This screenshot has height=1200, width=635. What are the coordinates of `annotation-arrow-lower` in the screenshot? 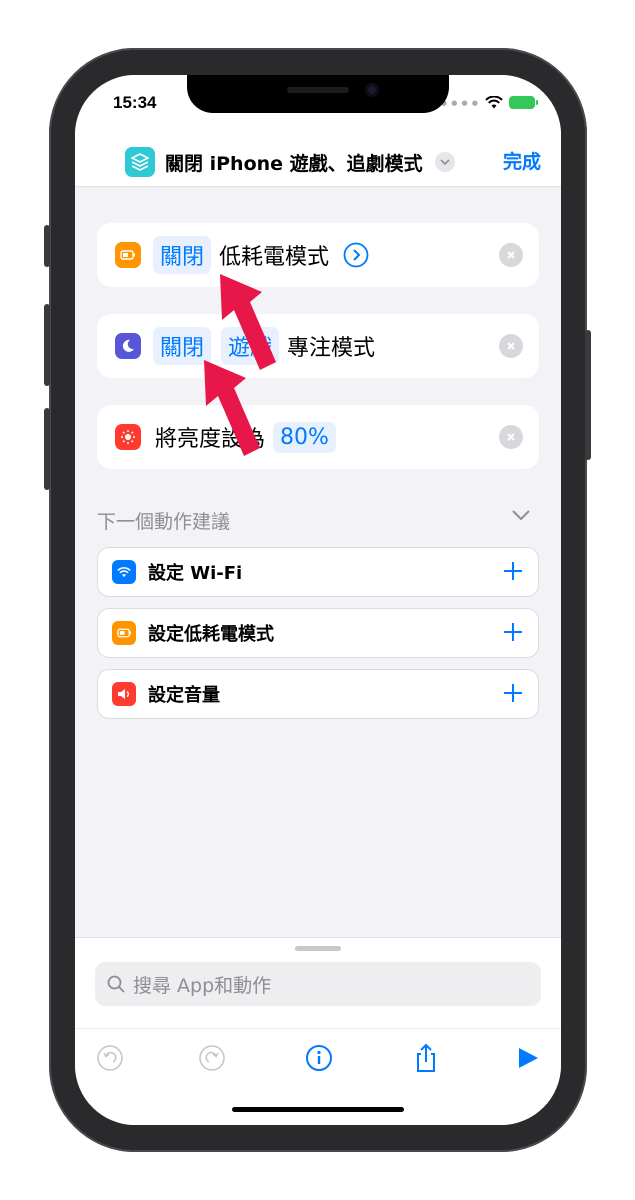 It's located at (232, 408).